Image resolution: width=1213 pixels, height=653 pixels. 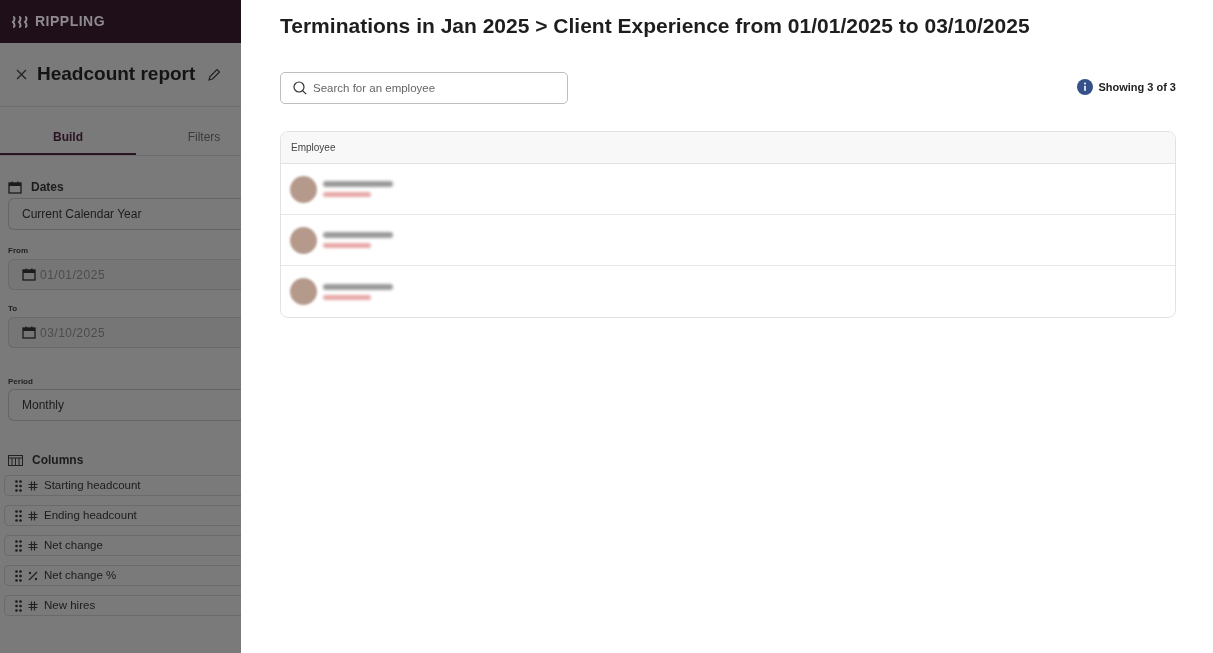 I want to click on search-field: Search for an employee, so click(x=424, y=88).